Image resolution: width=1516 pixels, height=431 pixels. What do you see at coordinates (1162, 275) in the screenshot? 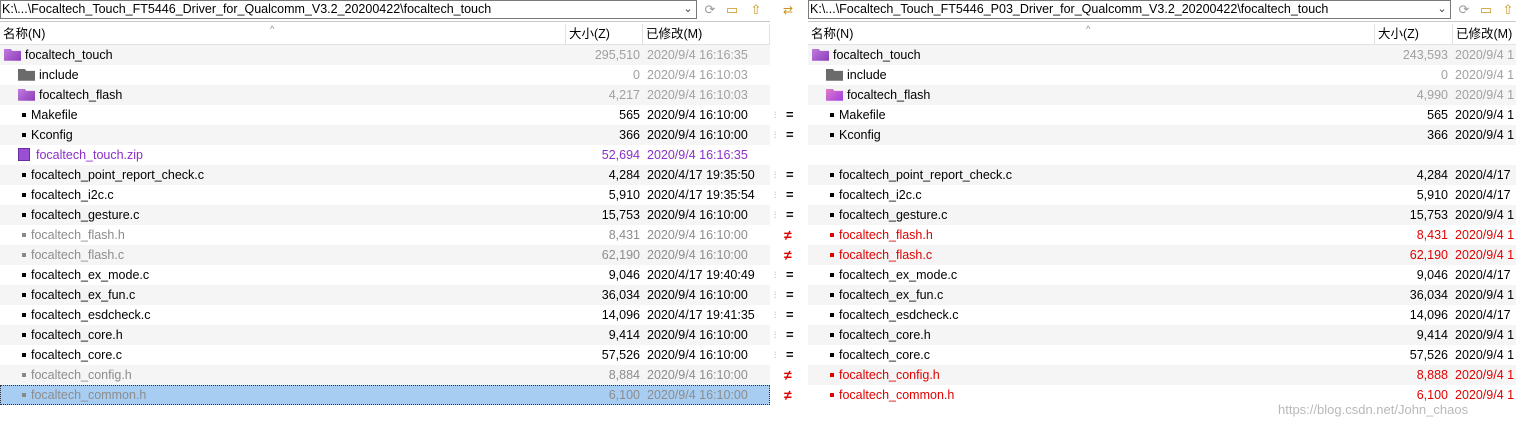
I see `right-file-row: focaltech_ex_mode.c 9,046 2020/4/17` at bounding box center [1162, 275].